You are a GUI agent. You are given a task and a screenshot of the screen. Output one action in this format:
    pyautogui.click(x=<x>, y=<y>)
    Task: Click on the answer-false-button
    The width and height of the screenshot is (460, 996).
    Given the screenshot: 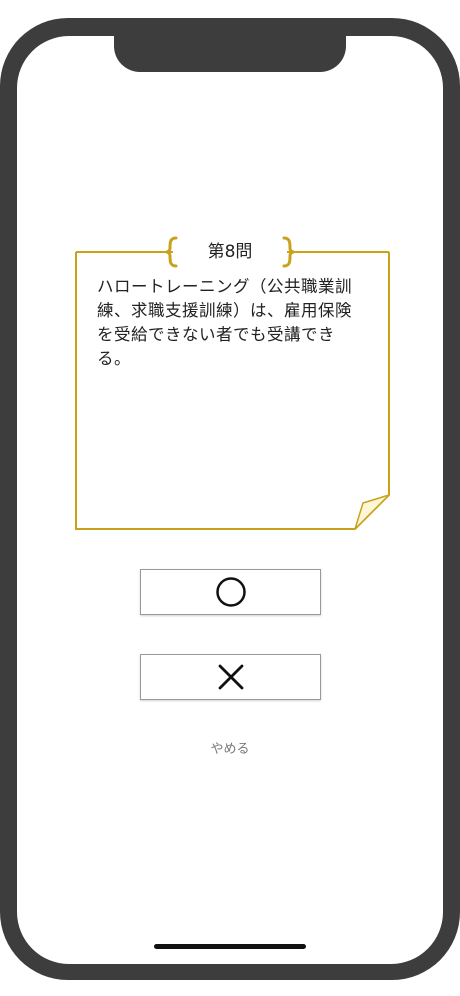 What is the action you would take?
    pyautogui.click(x=230, y=677)
    